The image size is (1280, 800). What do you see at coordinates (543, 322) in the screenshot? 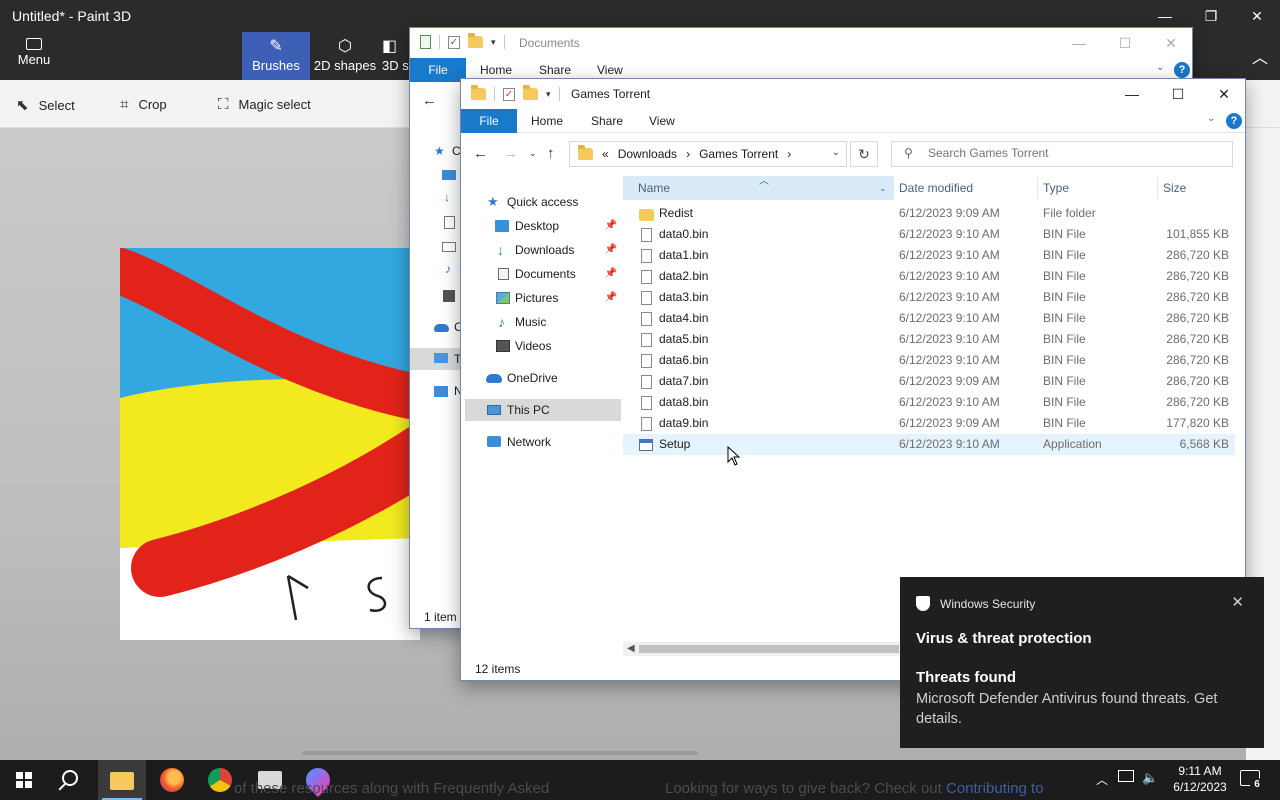
I see `nav-item-music: ♪ Music` at bounding box center [543, 322].